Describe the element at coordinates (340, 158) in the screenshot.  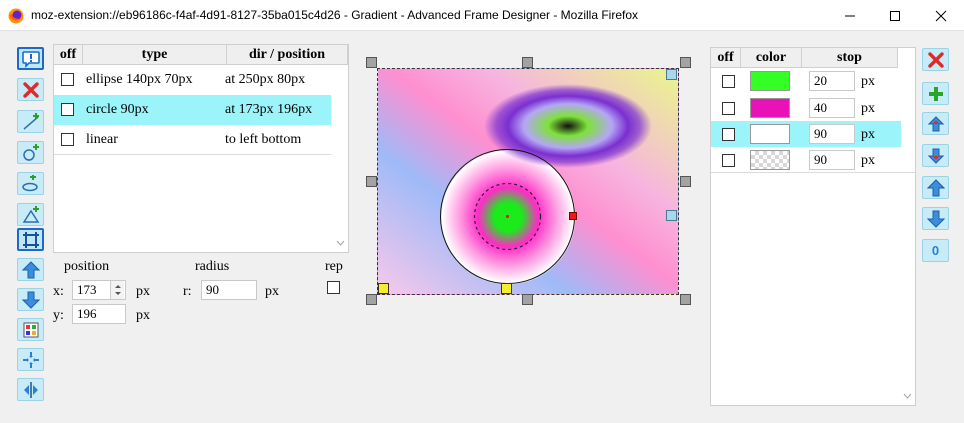
I see `layers-scrollbar` at that location.